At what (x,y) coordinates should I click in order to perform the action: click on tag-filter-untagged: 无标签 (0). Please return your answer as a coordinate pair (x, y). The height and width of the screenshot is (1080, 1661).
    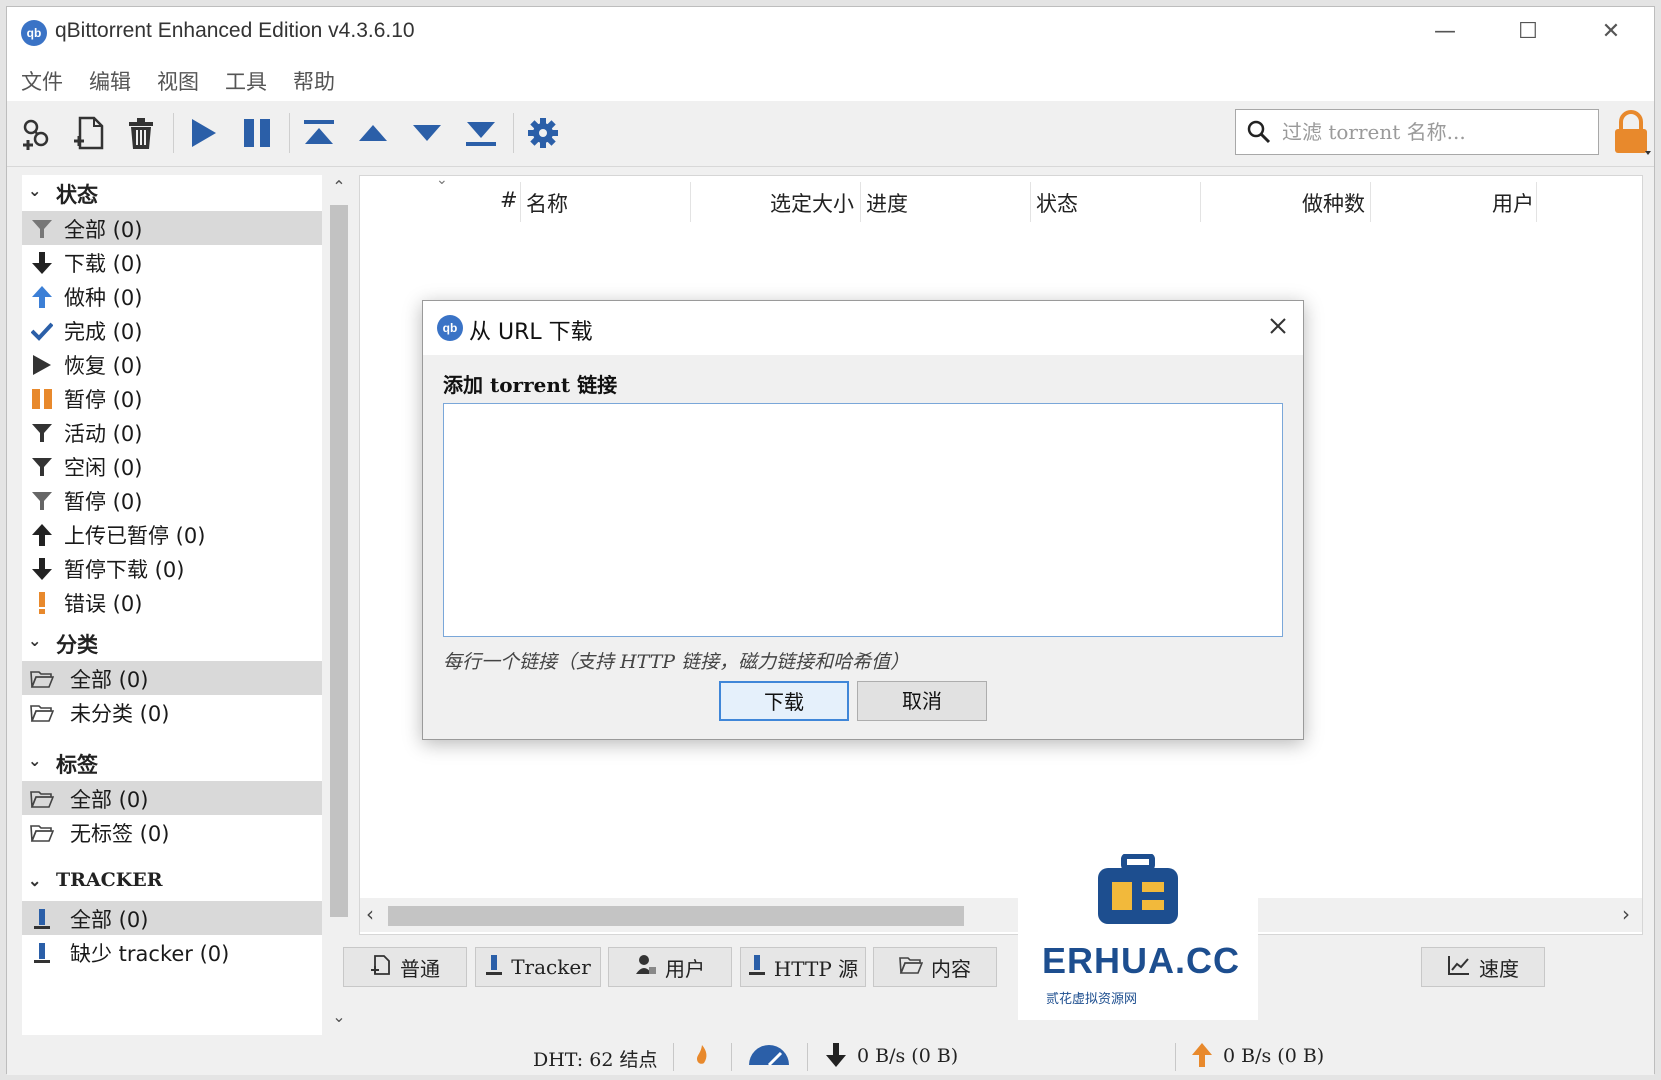
    Looking at the image, I should click on (172, 832).